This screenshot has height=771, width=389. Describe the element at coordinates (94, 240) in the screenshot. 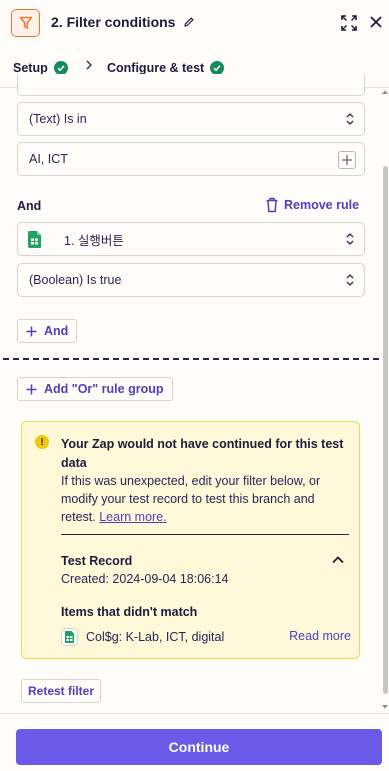

I see `condition-field-value: 1. 실행버튼` at that location.